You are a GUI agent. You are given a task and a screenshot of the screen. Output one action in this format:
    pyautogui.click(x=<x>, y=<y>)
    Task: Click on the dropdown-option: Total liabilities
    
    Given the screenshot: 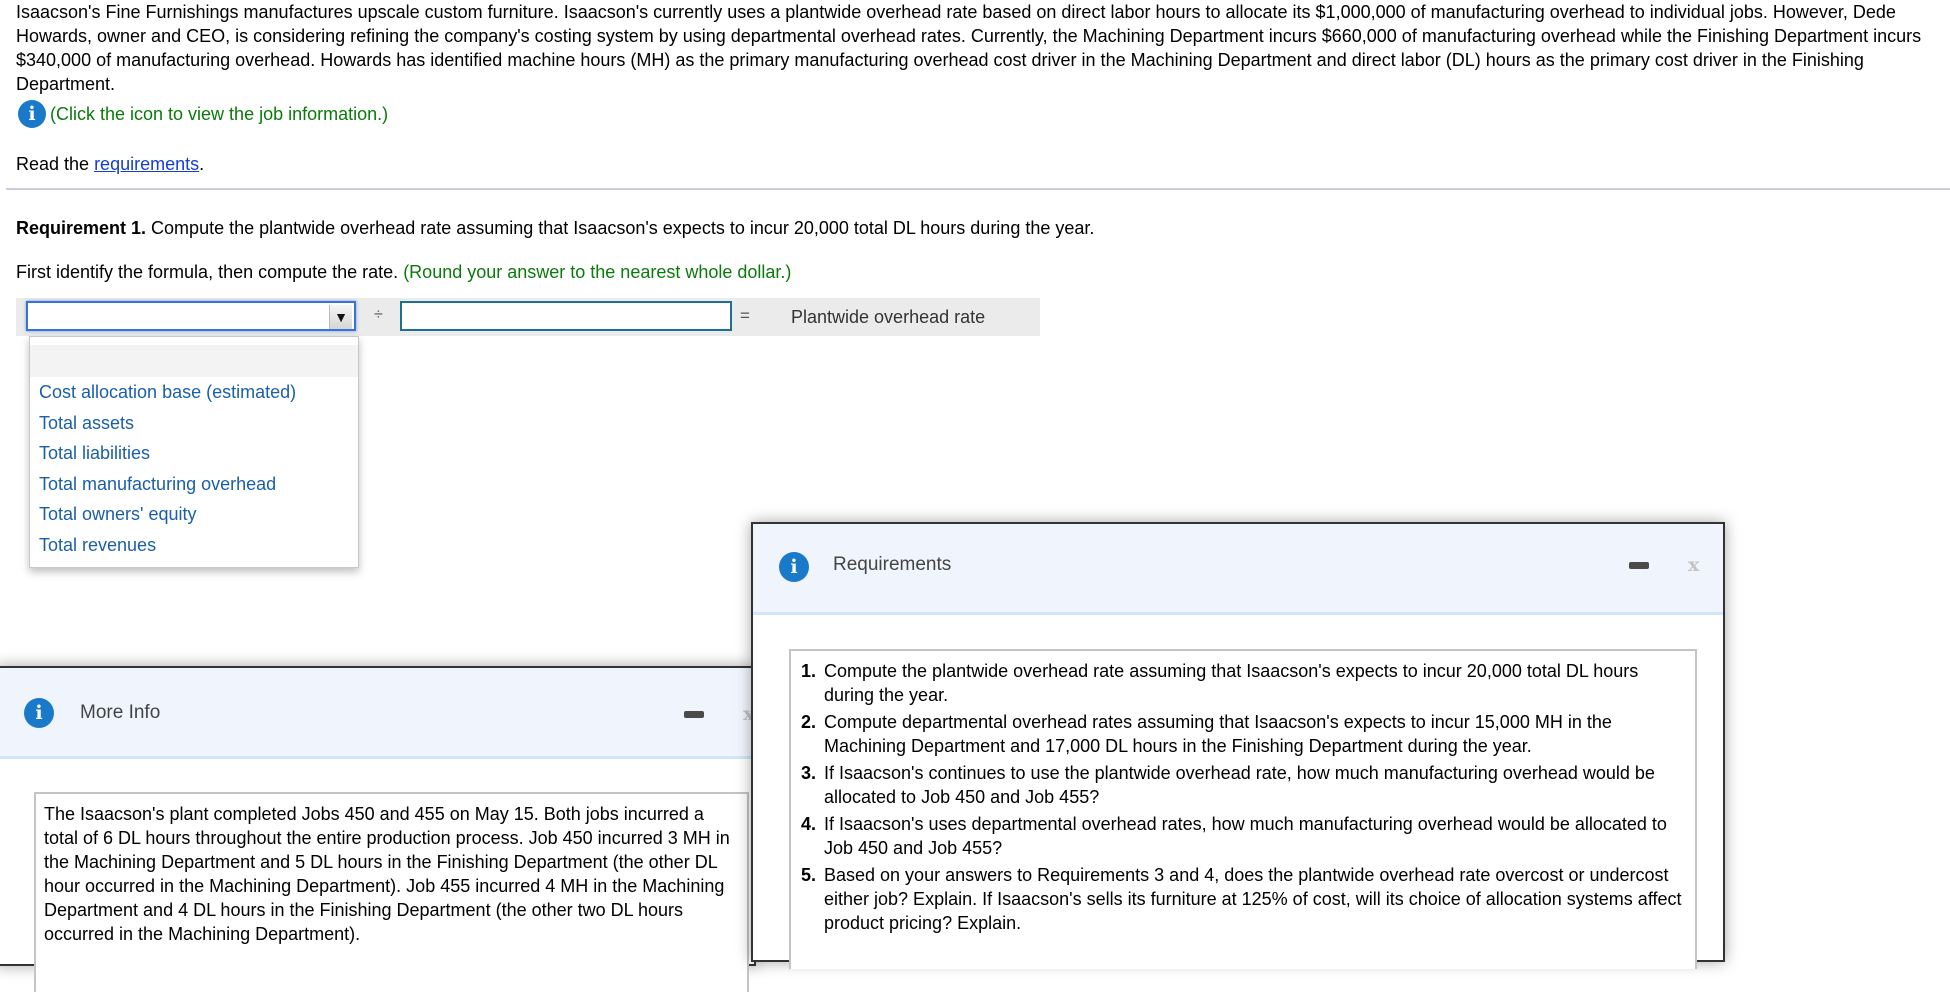 What is the action you would take?
    pyautogui.click(x=194, y=453)
    